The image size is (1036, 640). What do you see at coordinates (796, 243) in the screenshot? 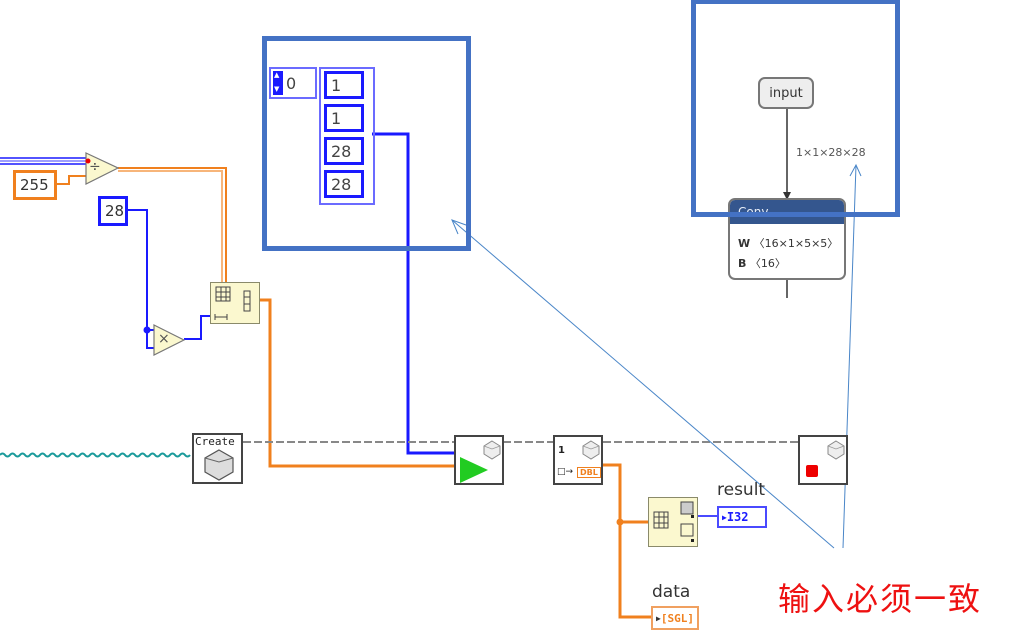
I see `conv-weight-shape: 〈16×1×5×5〉` at bounding box center [796, 243].